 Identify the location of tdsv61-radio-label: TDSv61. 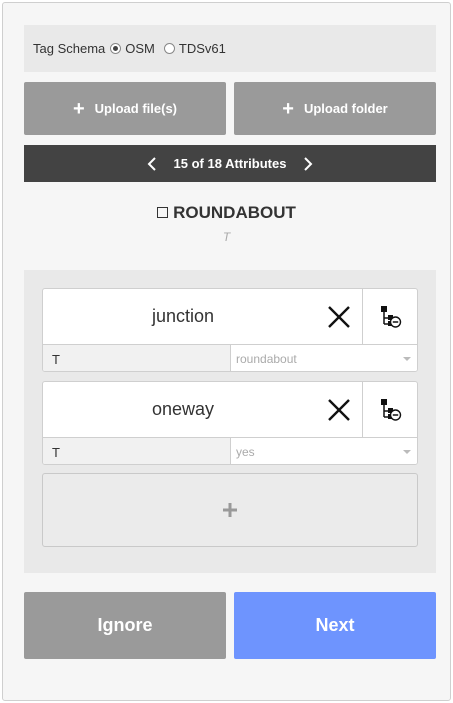
(202, 48).